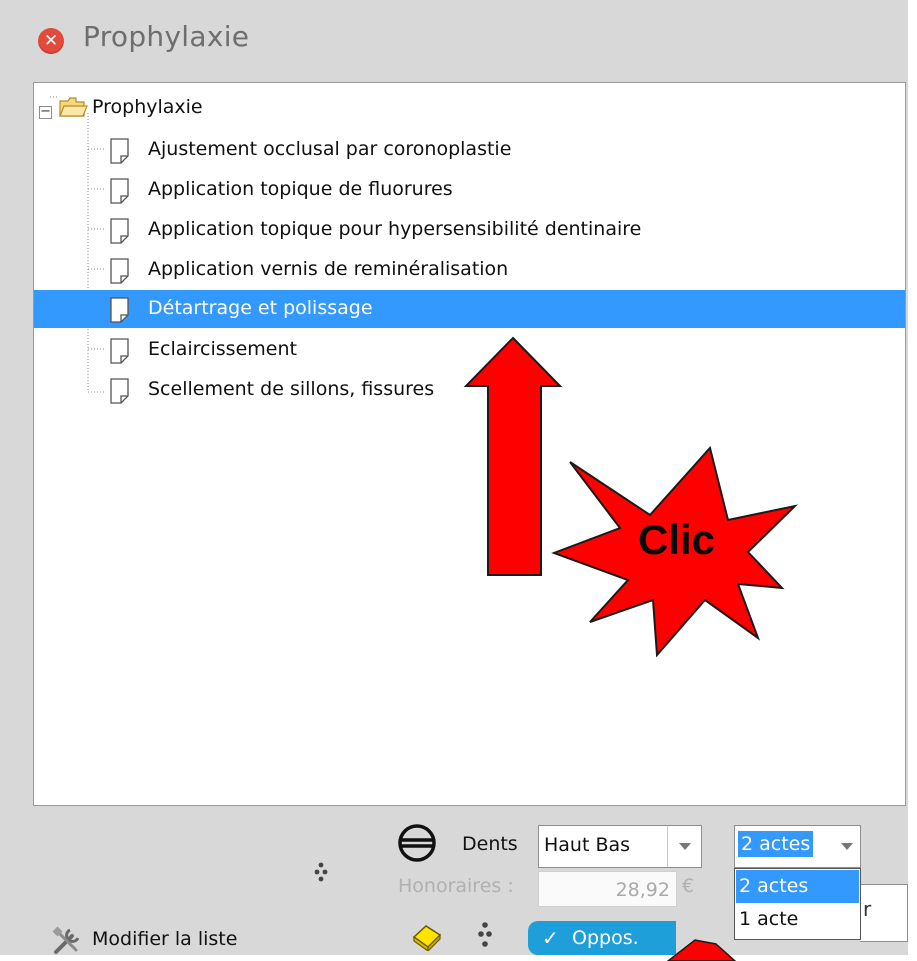 Image resolution: width=917 pixels, height=961 pixels. I want to click on dents-select: Haut Bas, so click(620, 846).